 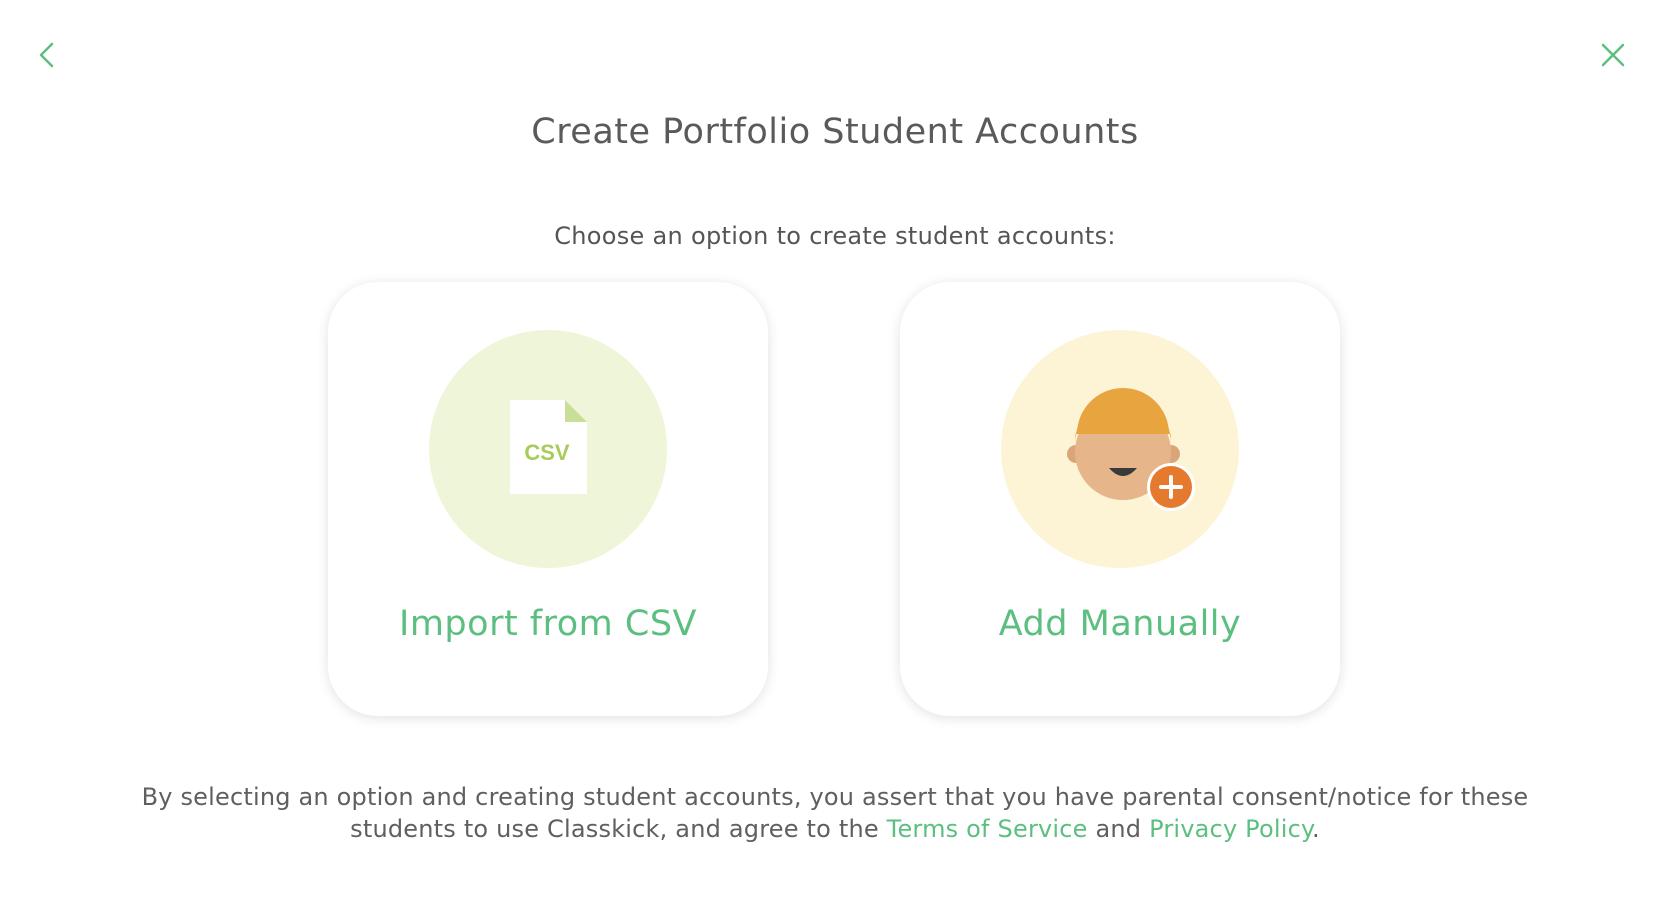 I want to click on page-title: Create Portfolio Student Accounts, so click(x=835, y=132).